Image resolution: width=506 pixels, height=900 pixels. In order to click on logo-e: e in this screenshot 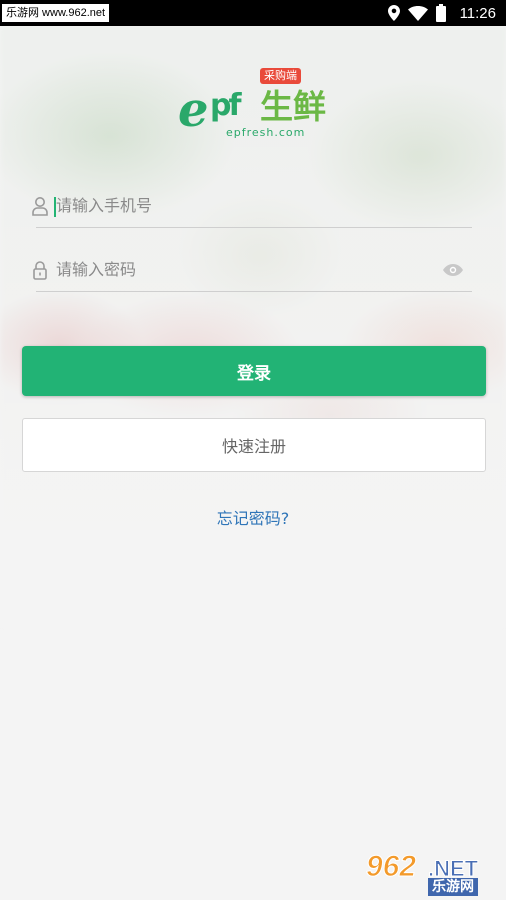, I will do `click(193, 110)`.